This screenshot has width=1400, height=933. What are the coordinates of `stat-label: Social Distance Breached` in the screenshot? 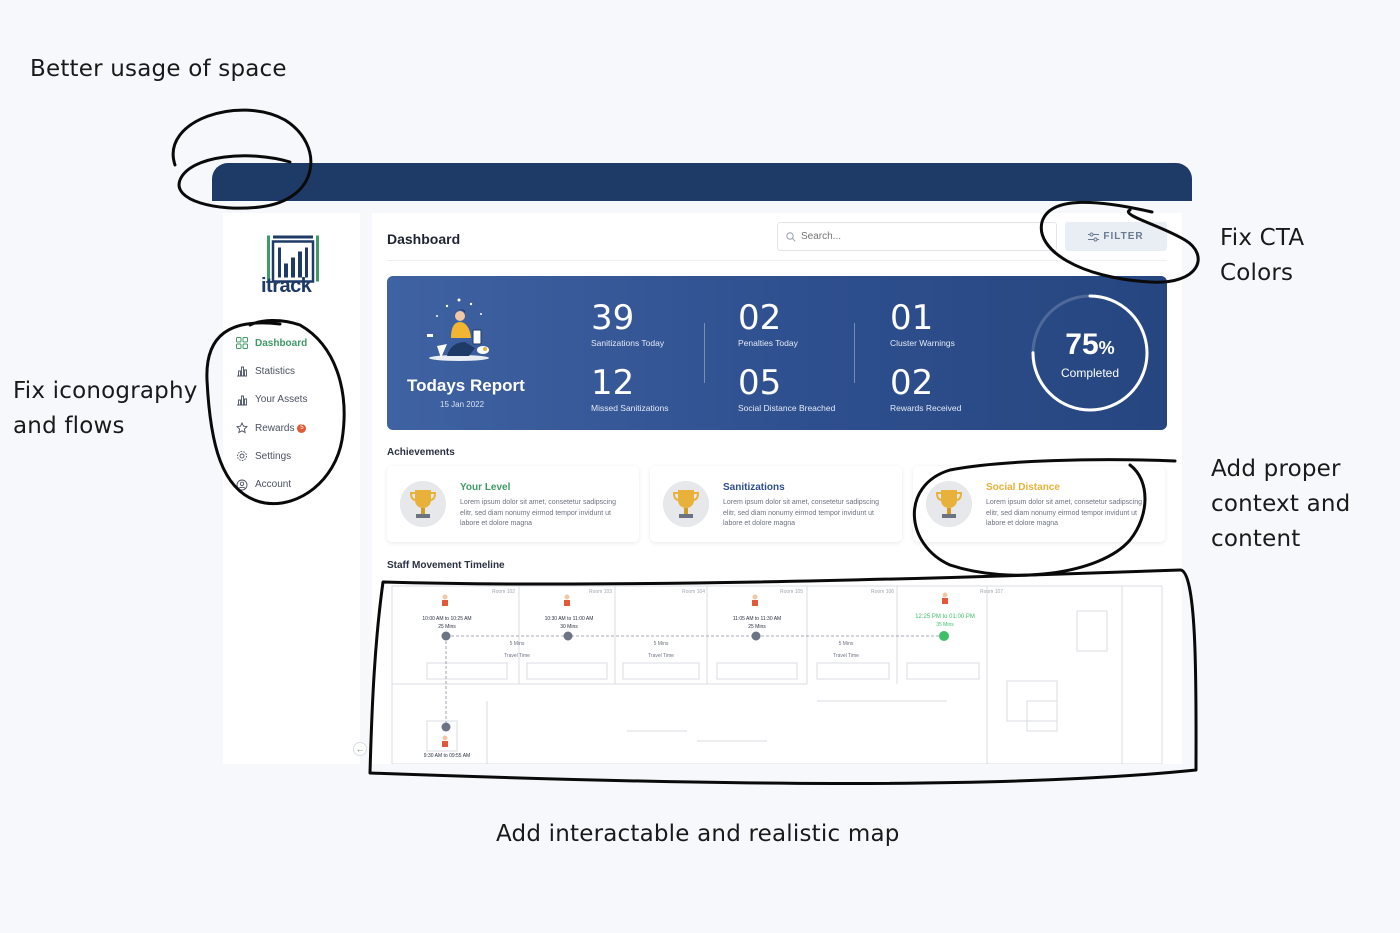 It's located at (787, 408).